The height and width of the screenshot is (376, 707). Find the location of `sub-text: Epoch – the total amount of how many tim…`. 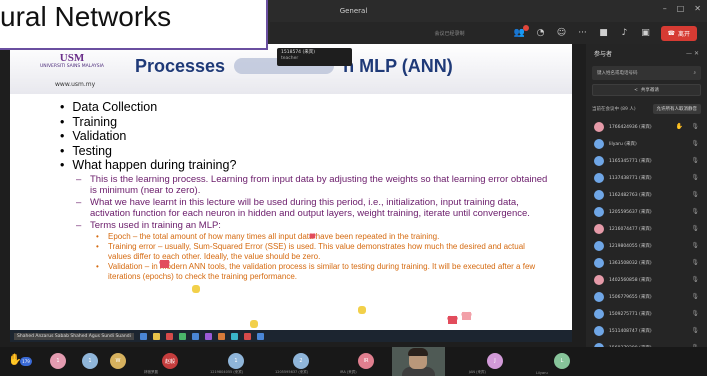

sub-text: Epoch – the total amount of how many tim… is located at coordinates (274, 236).